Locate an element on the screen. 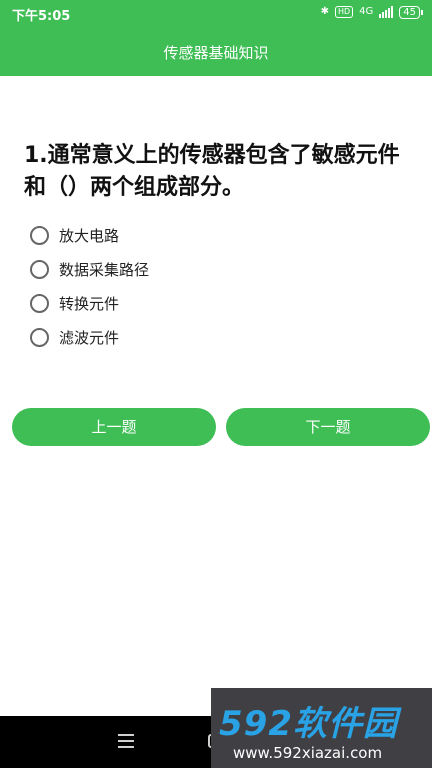  question-text: 1.通常意义上的传感器包含了敏感元件和（）两个组成部分。 is located at coordinates (212, 171).